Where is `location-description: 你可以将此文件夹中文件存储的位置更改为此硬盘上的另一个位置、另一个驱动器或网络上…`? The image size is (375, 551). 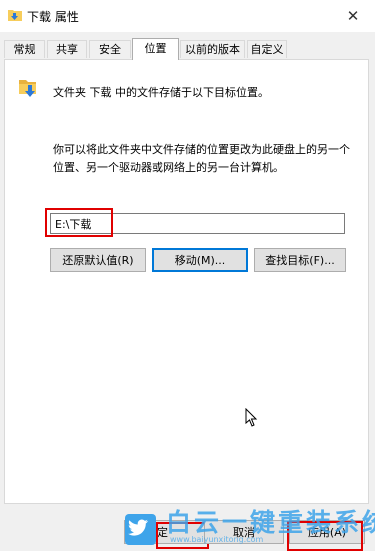 location-description: 你可以将此文件夹中文件存储的位置更改为此硬盘上的另一个位置、另一个驱动器或网络上… is located at coordinates (201, 158).